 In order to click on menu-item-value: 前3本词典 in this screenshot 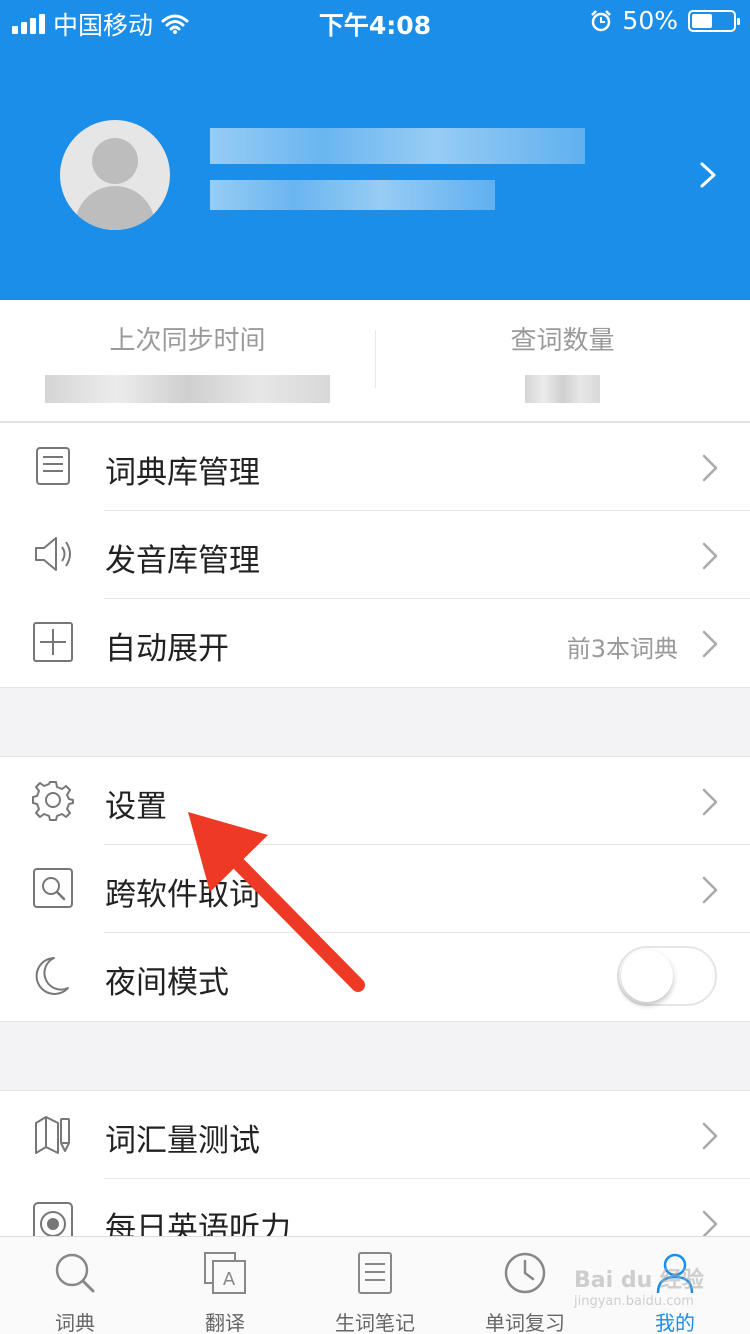, I will do `click(622, 649)`.